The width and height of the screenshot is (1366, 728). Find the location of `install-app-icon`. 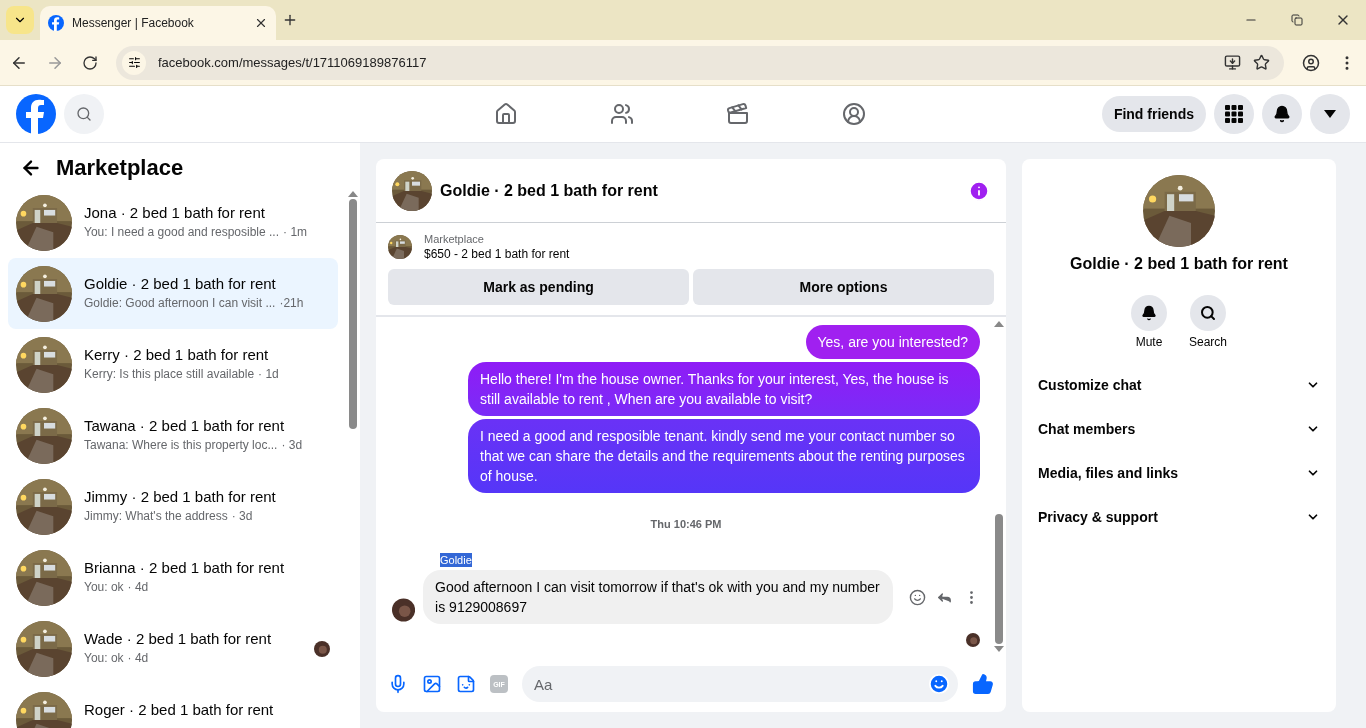

install-app-icon is located at coordinates (1232, 62).